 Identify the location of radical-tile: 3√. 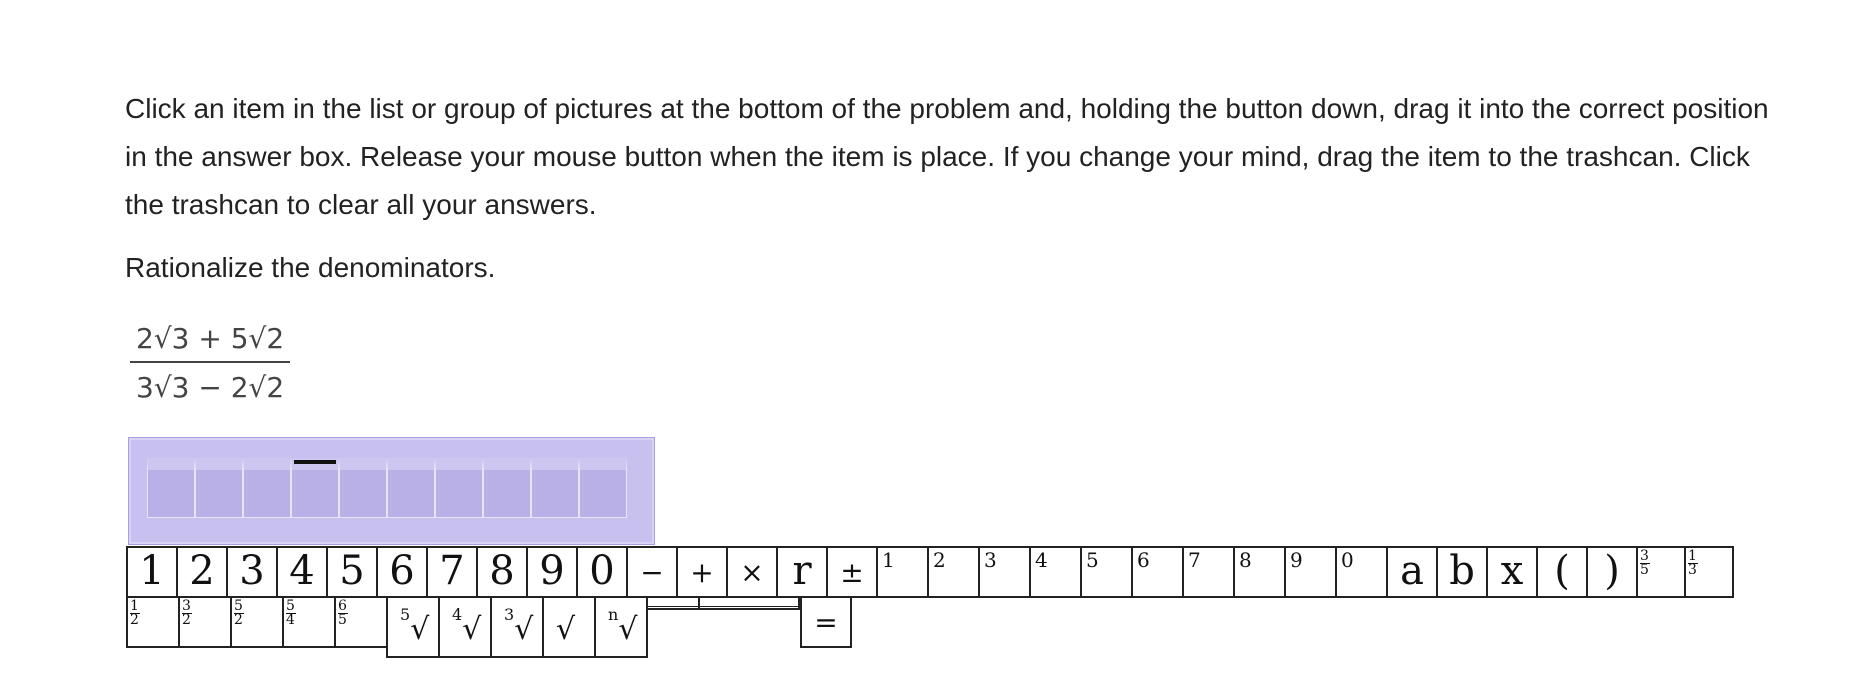
(517, 627).